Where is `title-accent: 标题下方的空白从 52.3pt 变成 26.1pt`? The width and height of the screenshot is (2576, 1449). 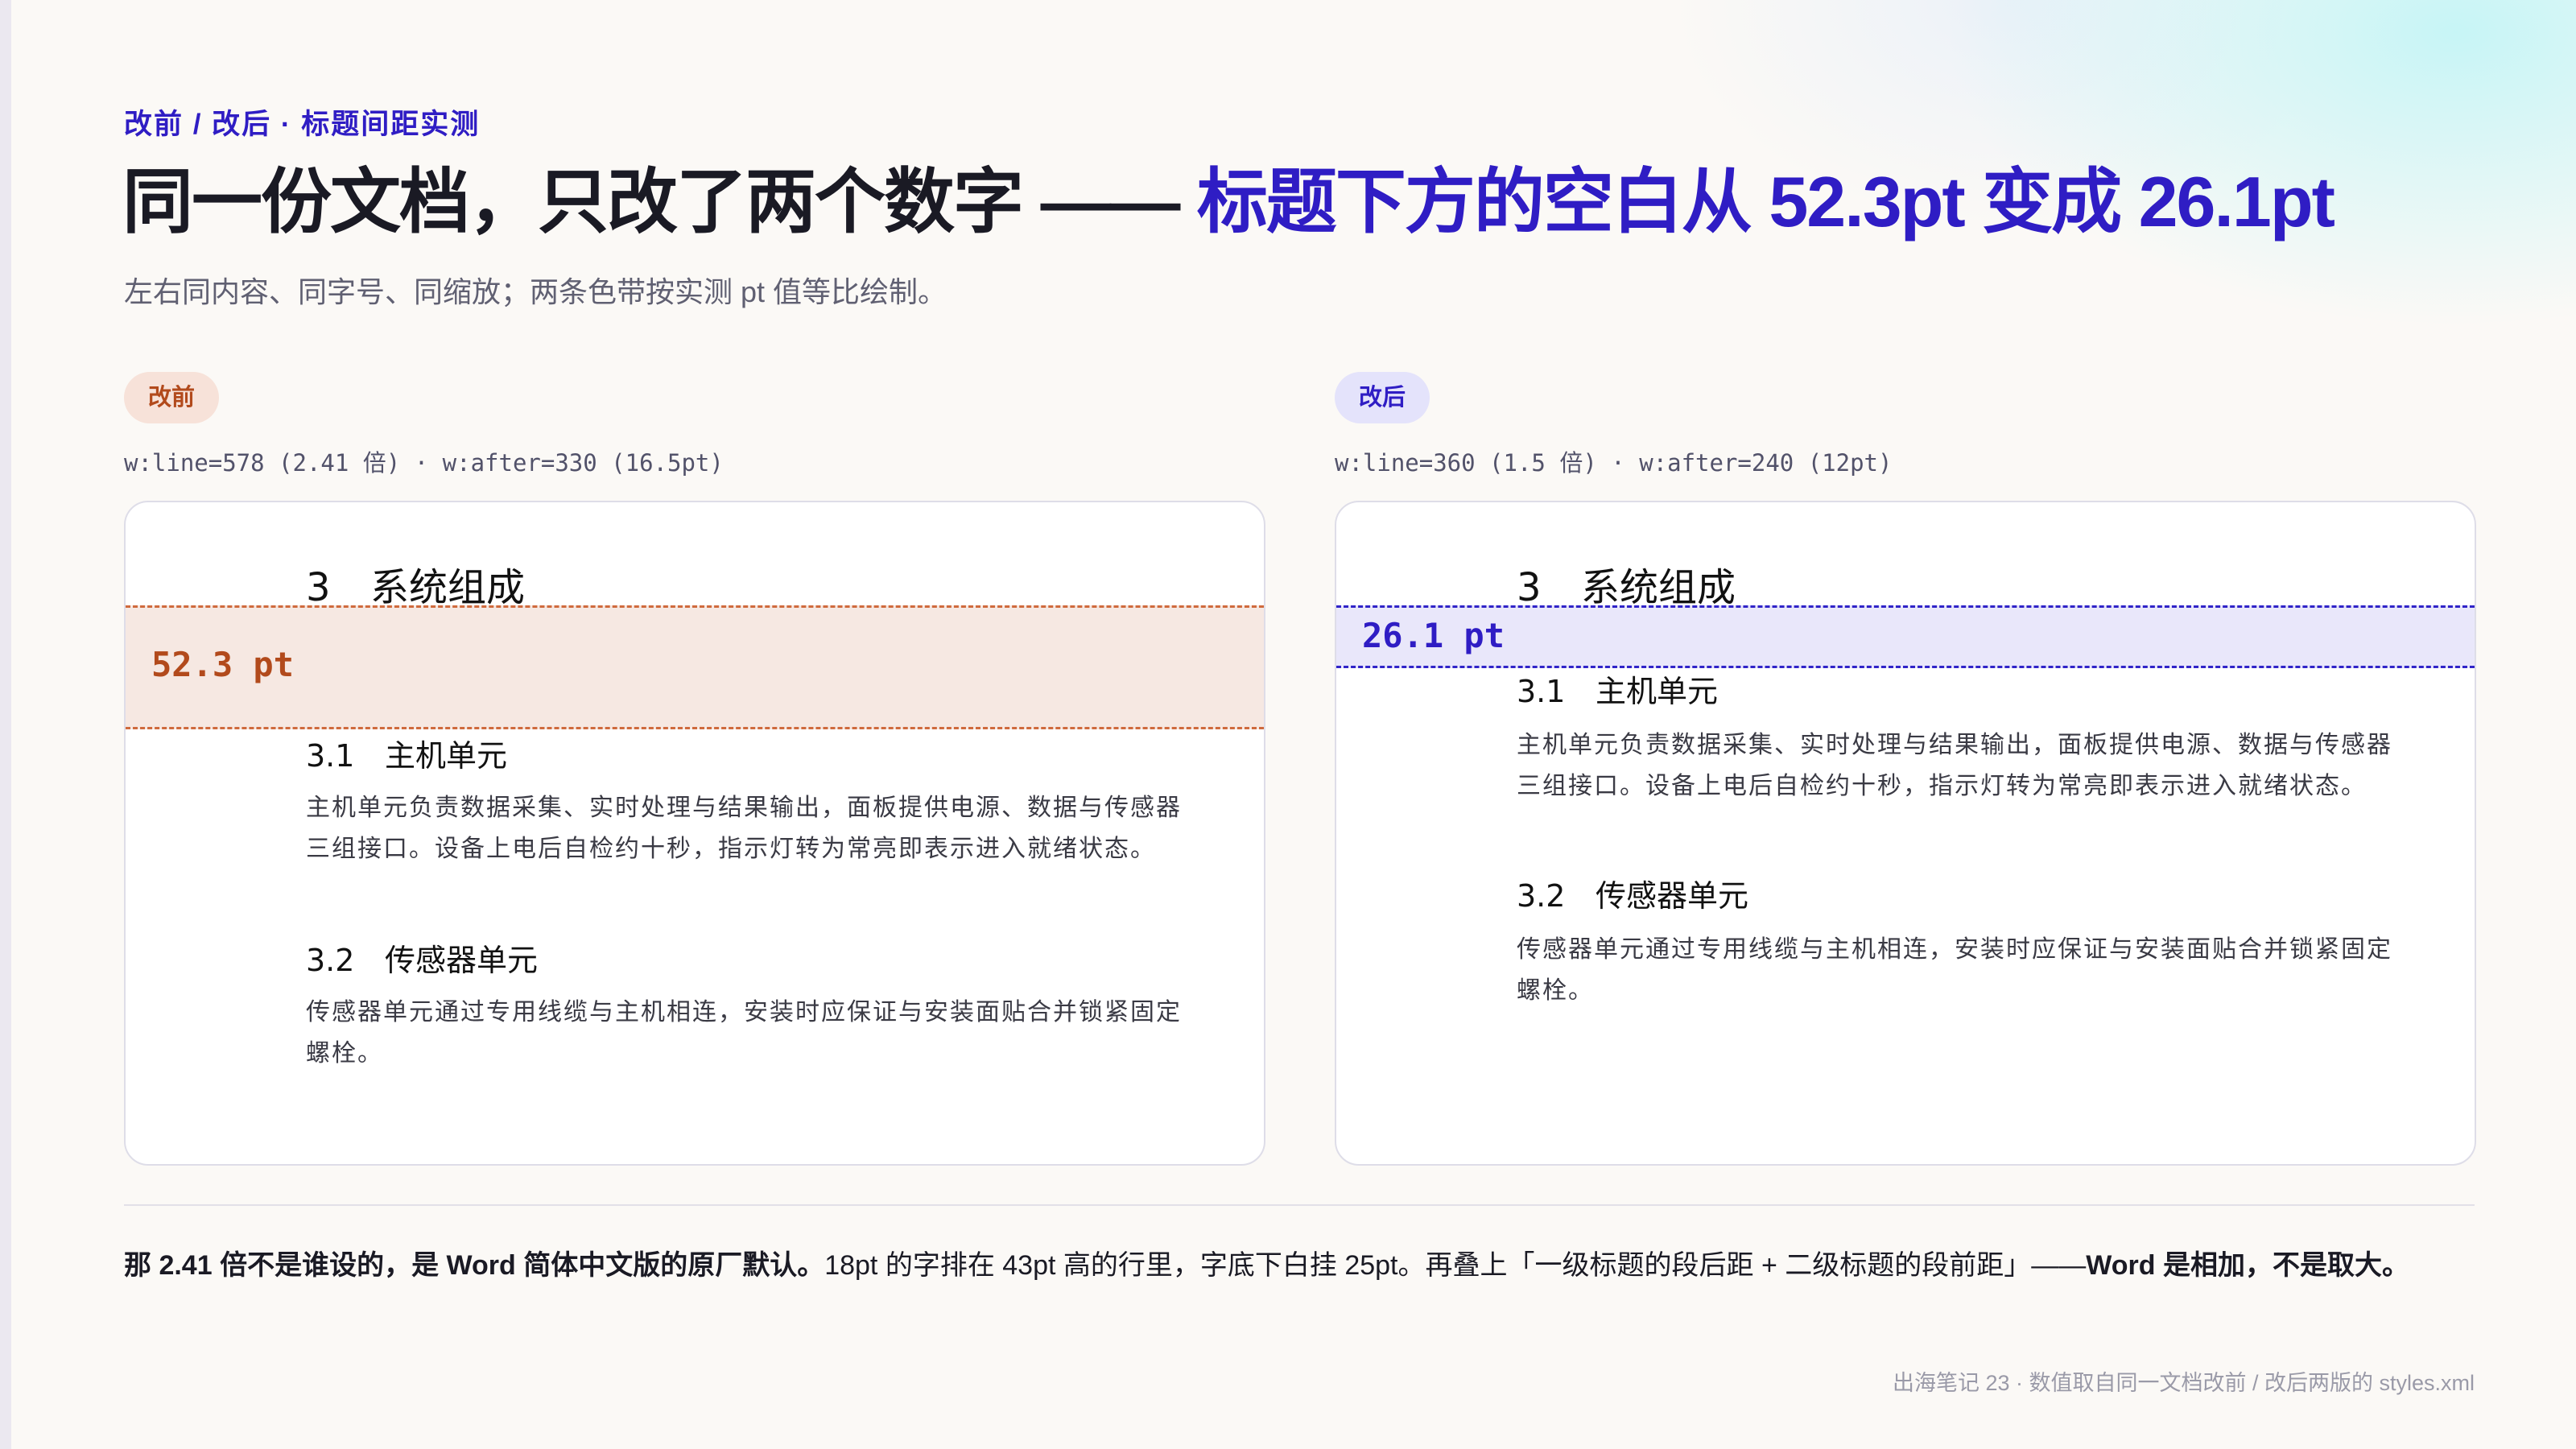
title-accent: 标题下方的空白从 52.3pt 变成 26.1pt is located at coordinates (1766, 202).